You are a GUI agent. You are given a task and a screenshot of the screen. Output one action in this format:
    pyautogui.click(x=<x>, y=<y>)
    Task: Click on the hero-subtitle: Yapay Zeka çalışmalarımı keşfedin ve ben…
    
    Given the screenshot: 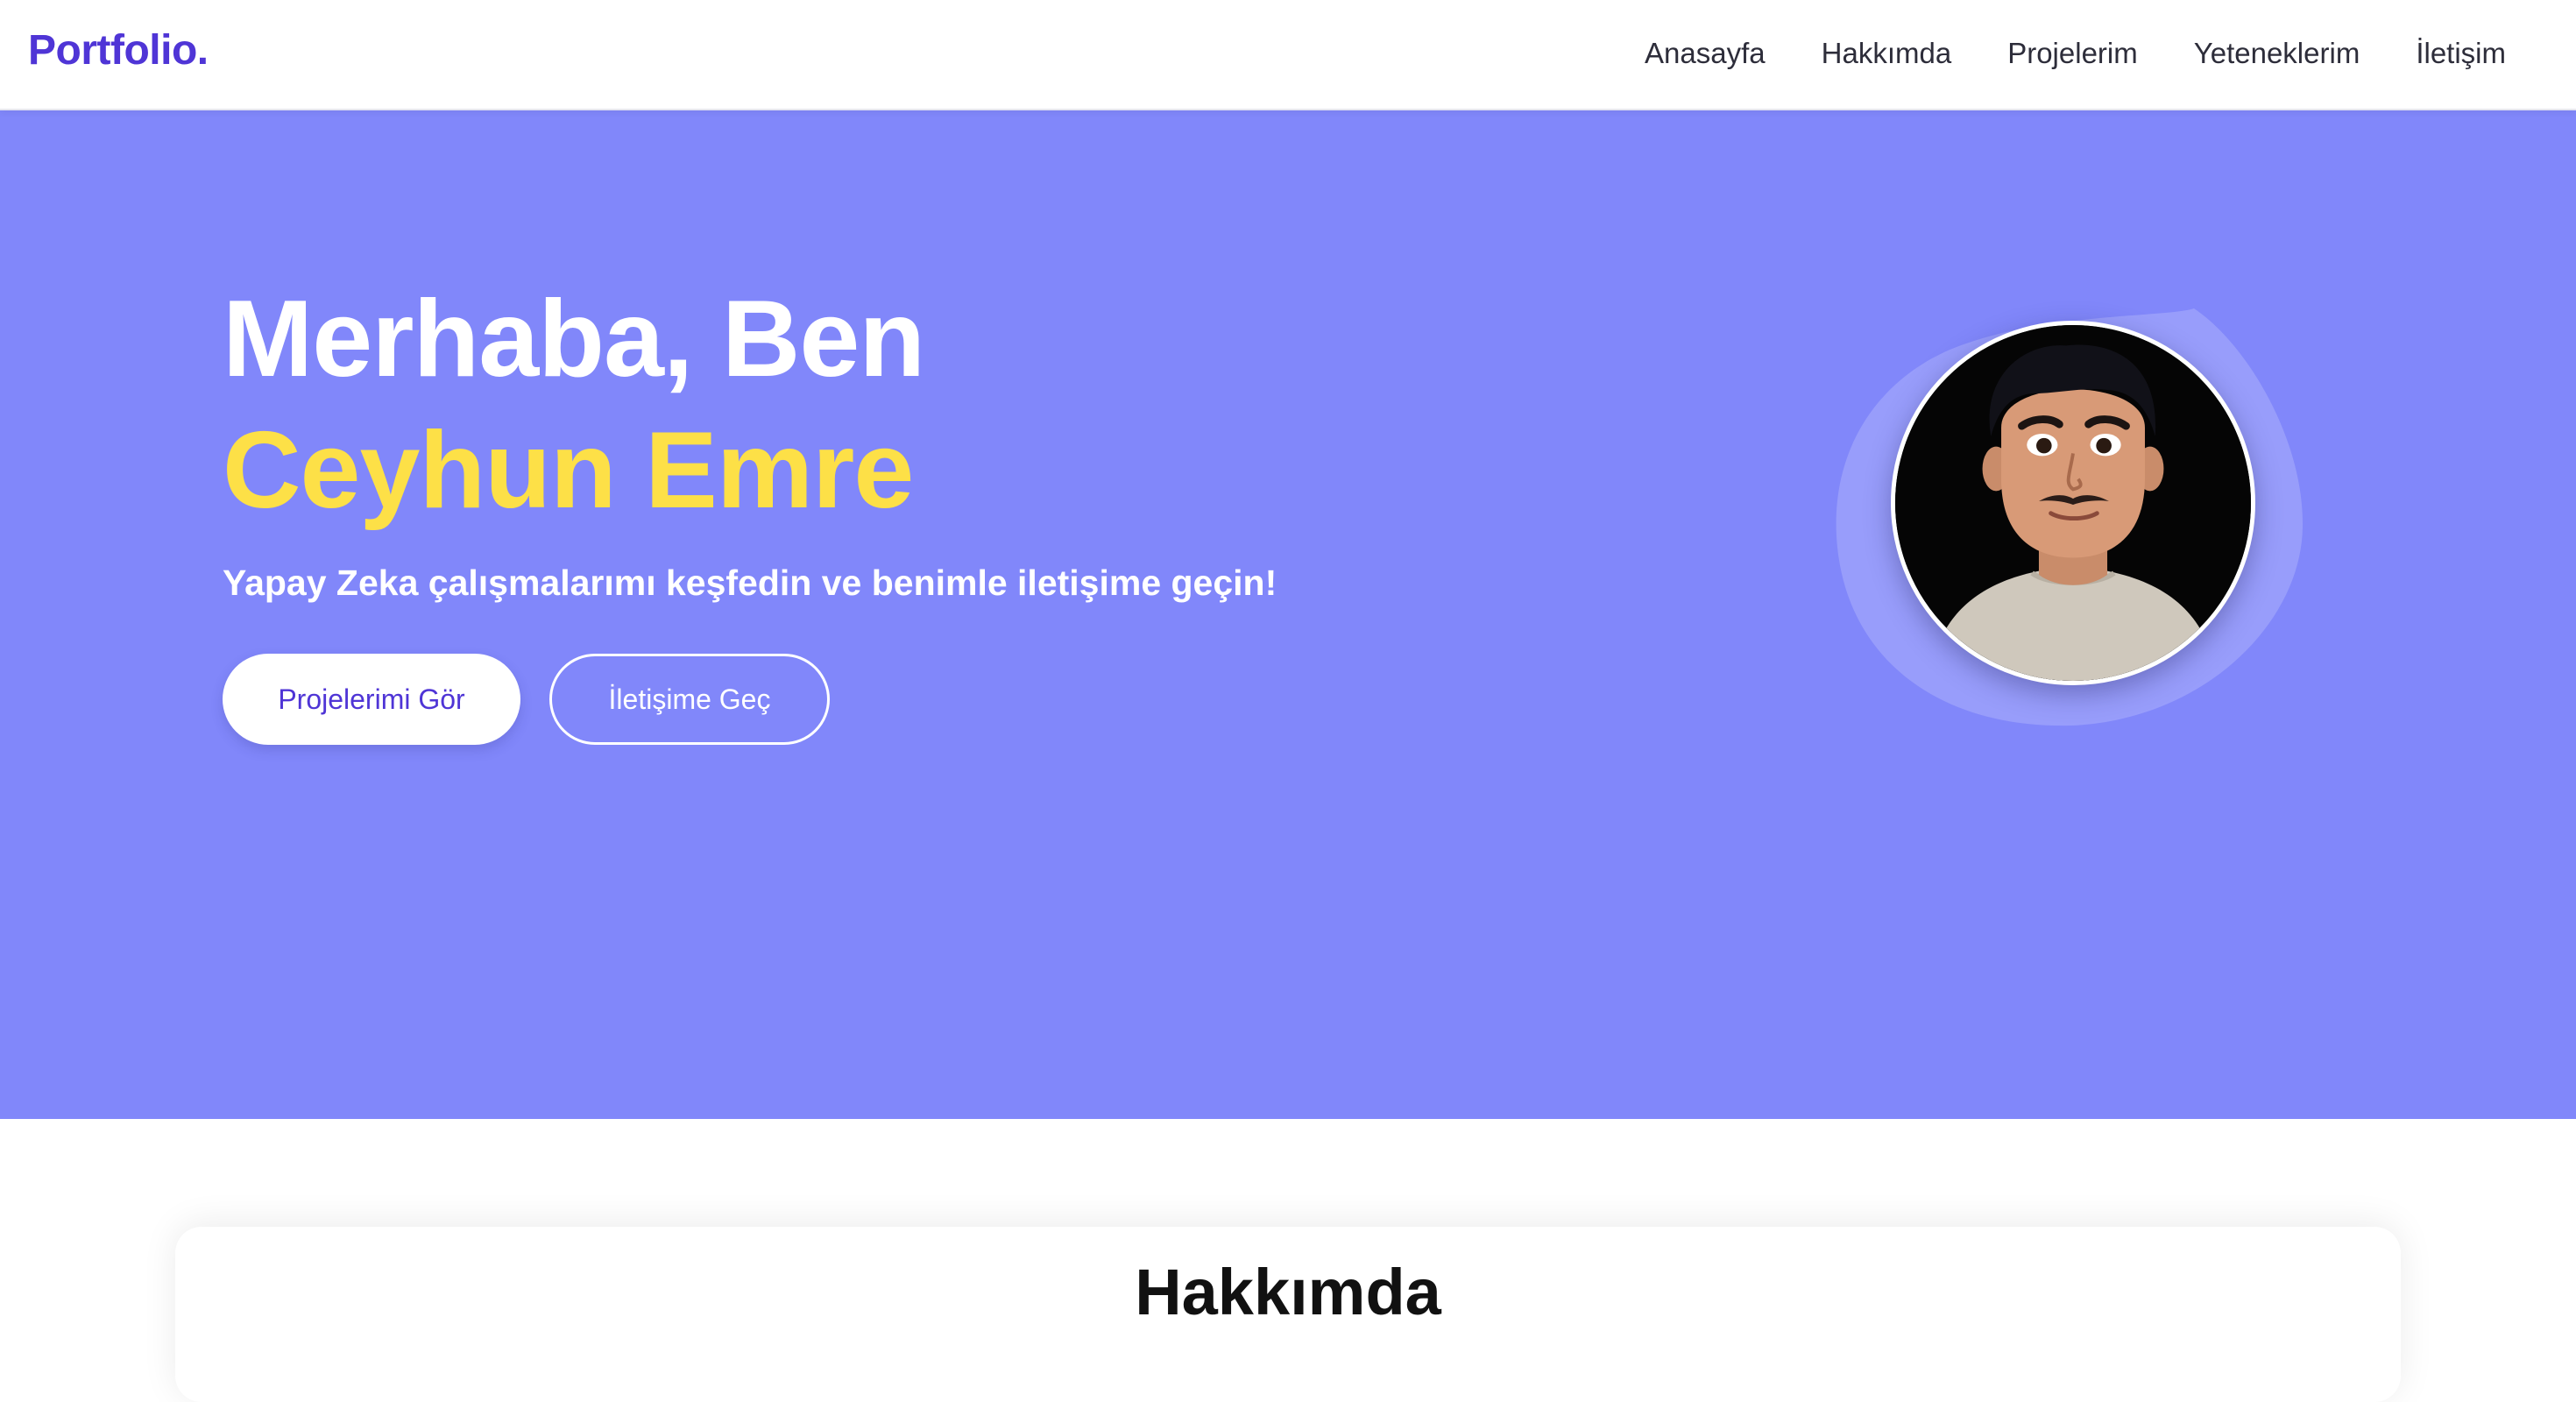 What is the action you would take?
    pyautogui.click(x=750, y=583)
    